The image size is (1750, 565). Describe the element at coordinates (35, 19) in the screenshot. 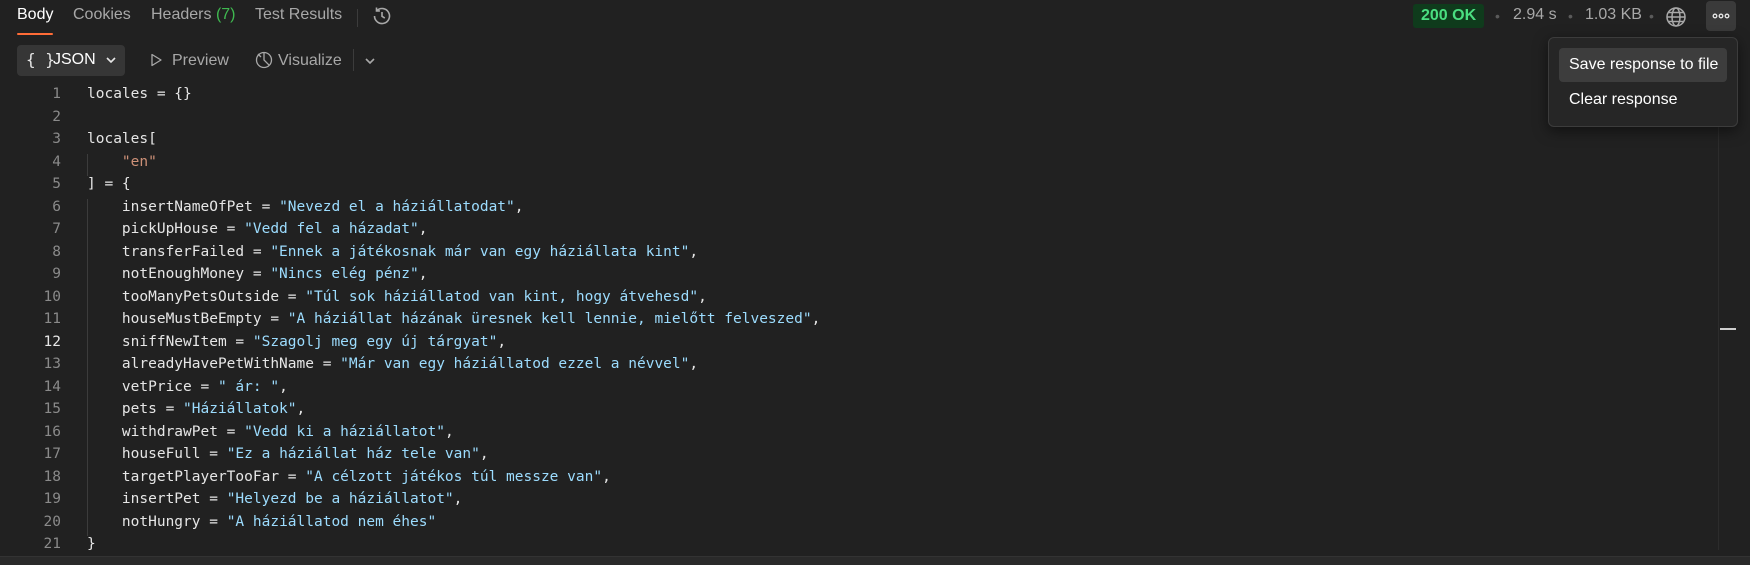

I see `tab-body: Body` at that location.